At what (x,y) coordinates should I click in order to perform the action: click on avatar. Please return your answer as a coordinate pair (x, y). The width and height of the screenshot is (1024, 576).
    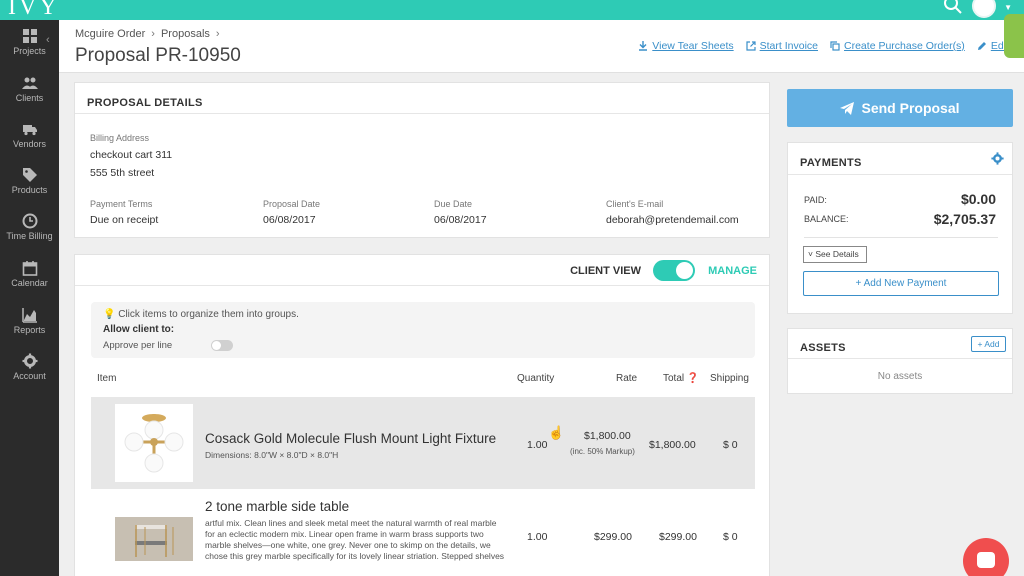
    Looking at the image, I should click on (984, 9).